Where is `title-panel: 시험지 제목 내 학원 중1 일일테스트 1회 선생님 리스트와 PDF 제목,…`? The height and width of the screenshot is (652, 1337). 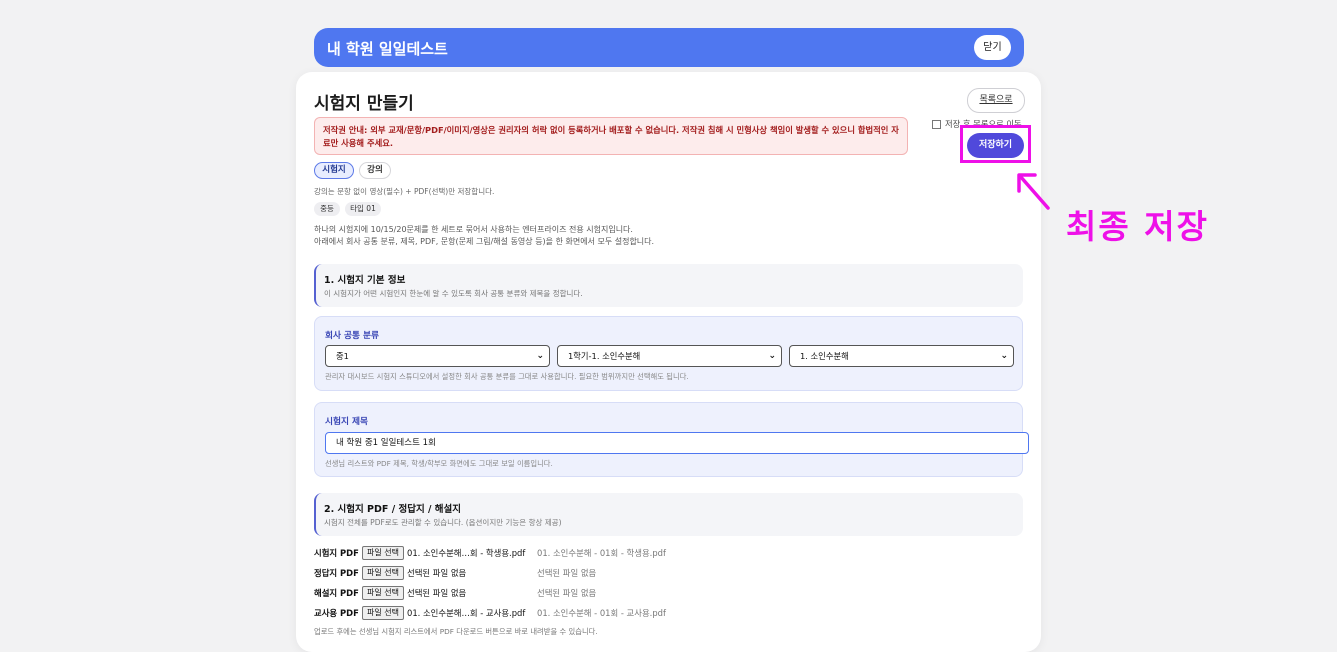
title-panel: 시험지 제목 내 학원 중1 일일테스트 1회 선생님 리스트와 PDF 제목,… is located at coordinates (671, 439).